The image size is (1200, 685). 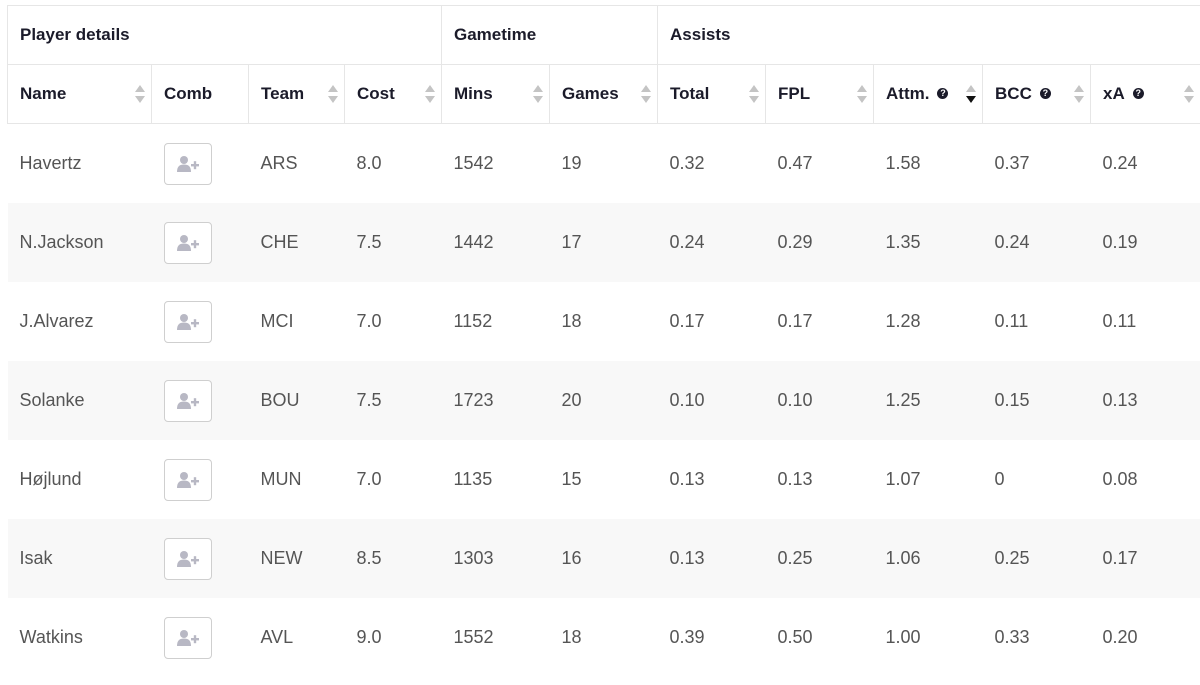 I want to click on cell-fpl: 0.13, so click(x=795, y=479).